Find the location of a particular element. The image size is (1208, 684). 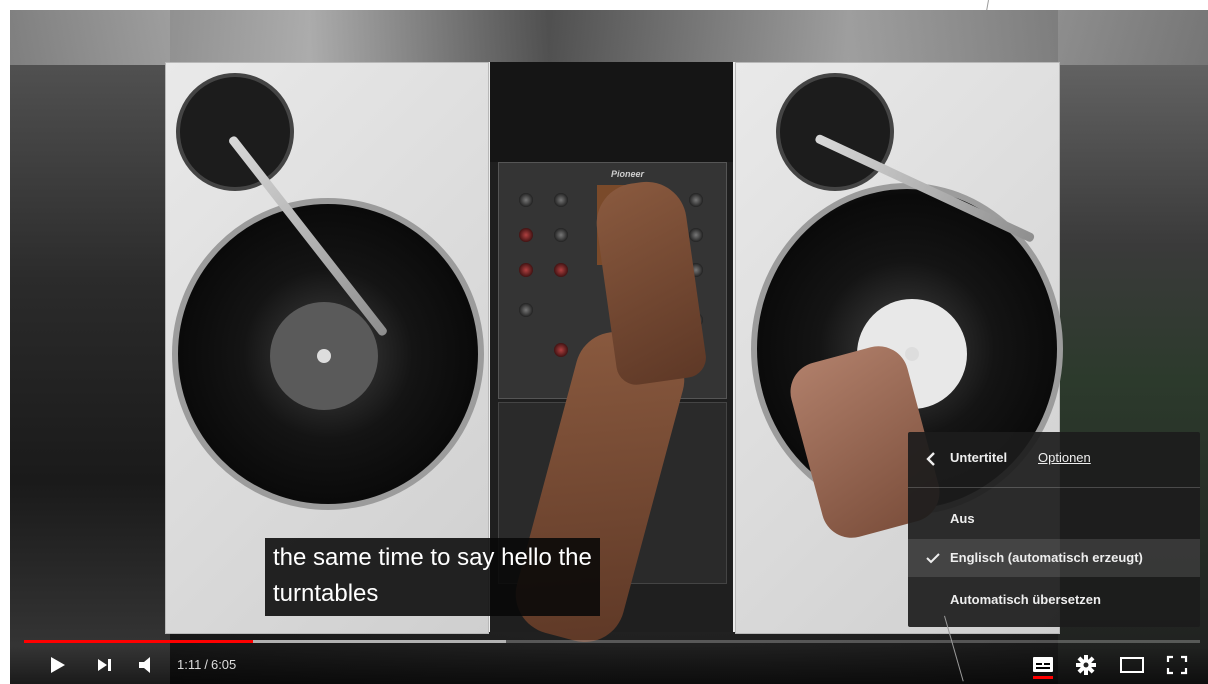

options-link: Optionen is located at coordinates (1064, 457).